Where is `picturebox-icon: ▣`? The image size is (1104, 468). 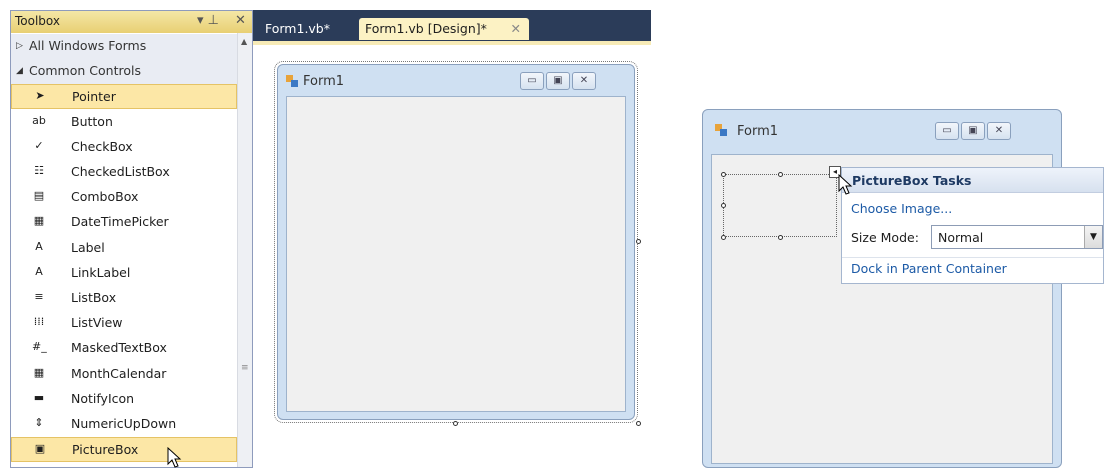 picturebox-icon: ▣ is located at coordinates (40, 449).